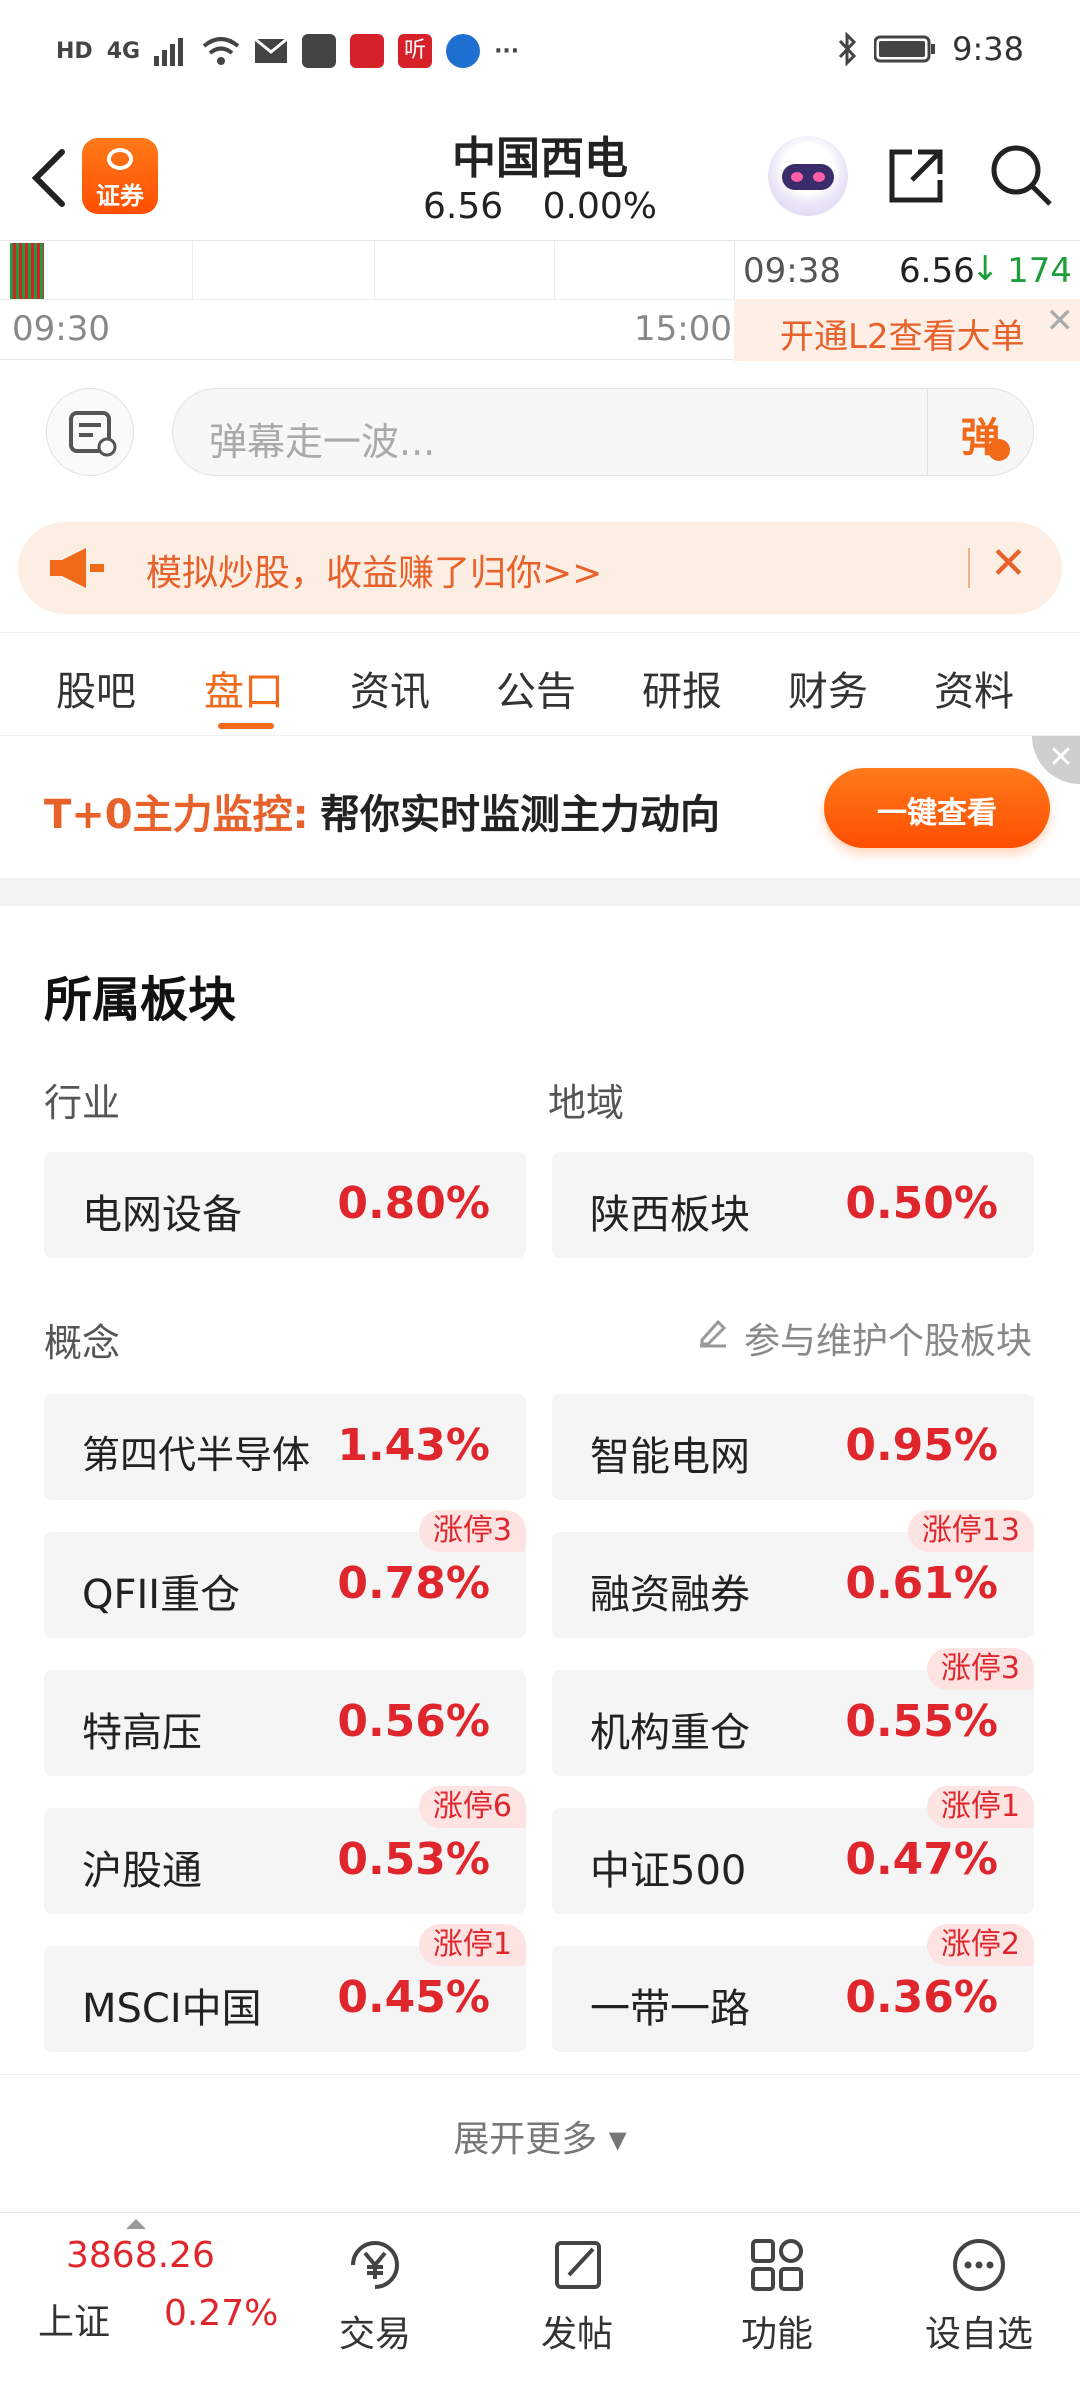 Image resolution: width=1080 pixels, height=2388 pixels. I want to click on tab-profile: 资料, so click(974, 688).